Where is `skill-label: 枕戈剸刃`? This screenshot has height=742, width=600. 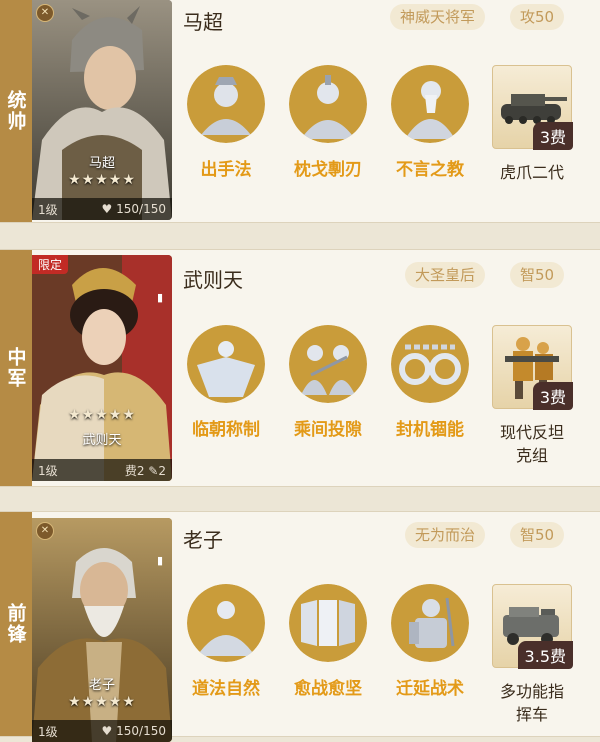
skill-label: 枕戈剸刃 is located at coordinates (328, 170).